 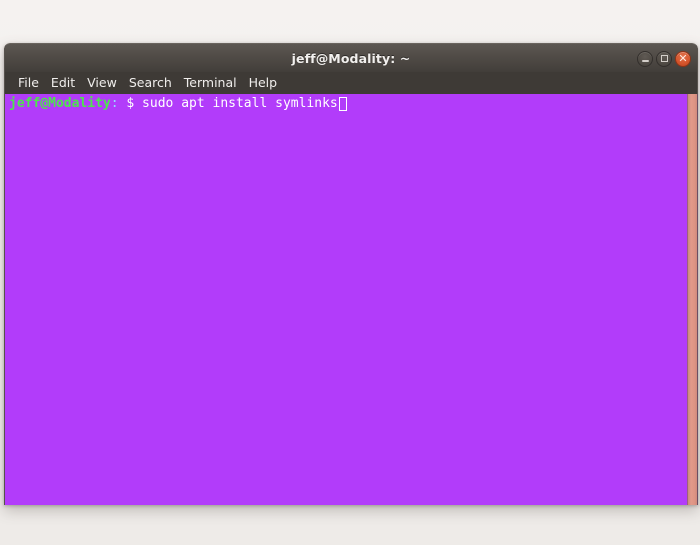 What do you see at coordinates (210, 83) in the screenshot?
I see `menu-item-terminal: Terminal` at bounding box center [210, 83].